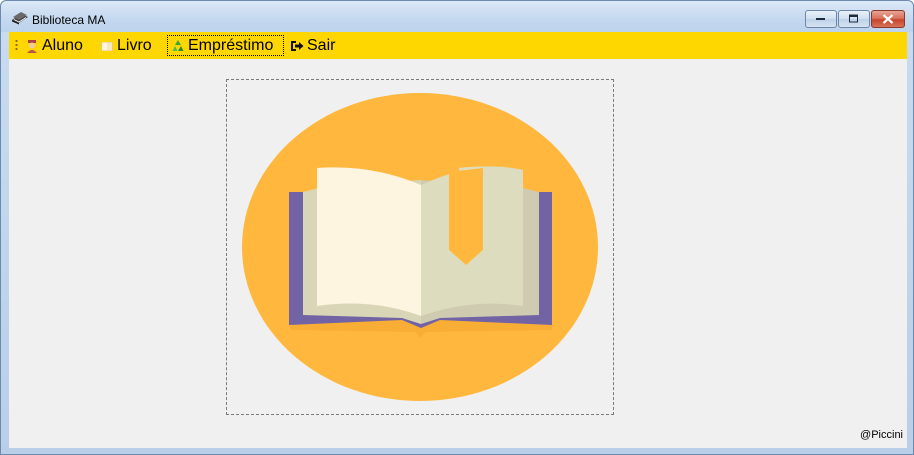 The image size is (914, 455). I want to click on minimize-button, so click(821, 19).